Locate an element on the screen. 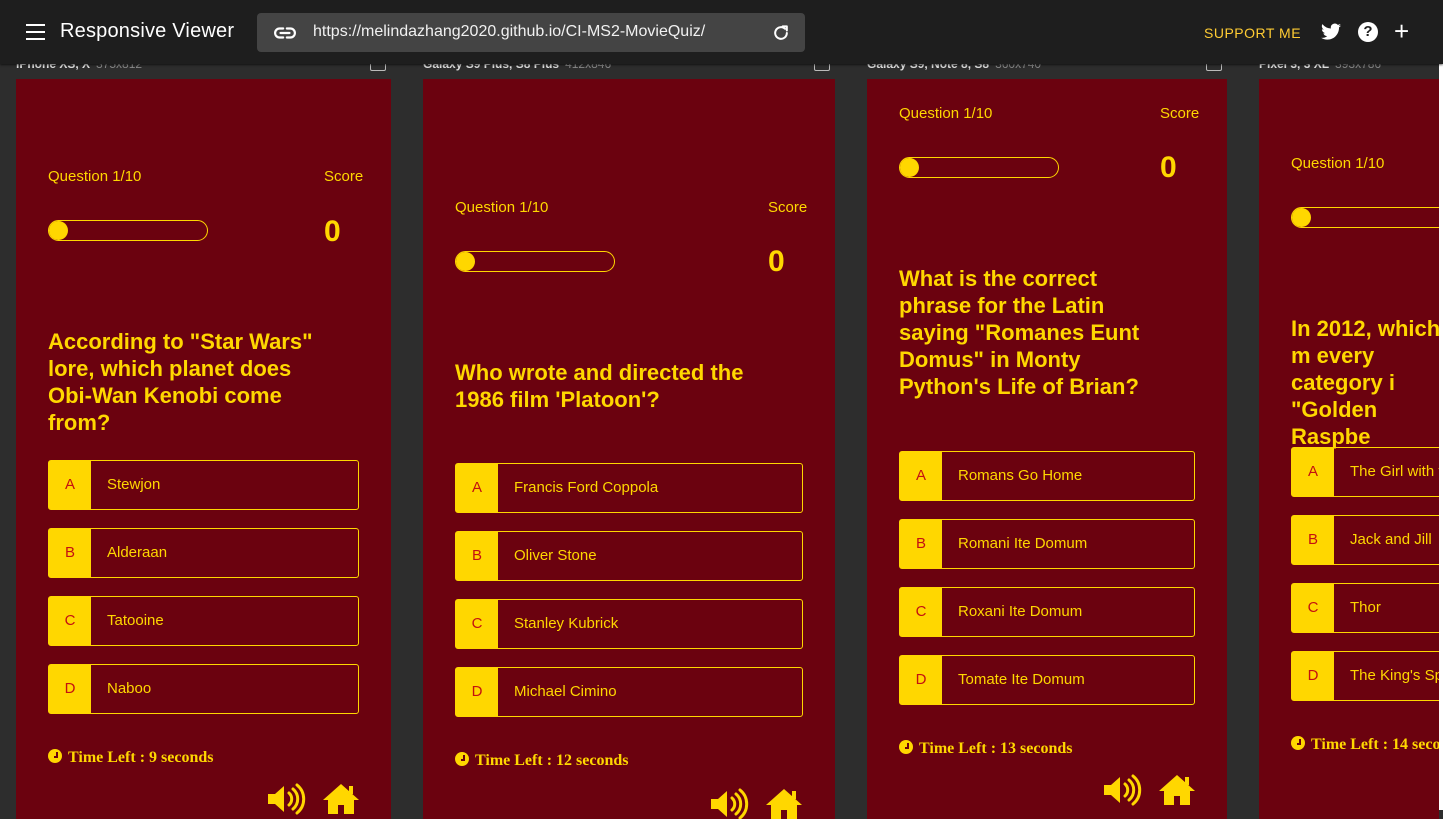  add-device-icon: + is located at coordinates (1401, 31).